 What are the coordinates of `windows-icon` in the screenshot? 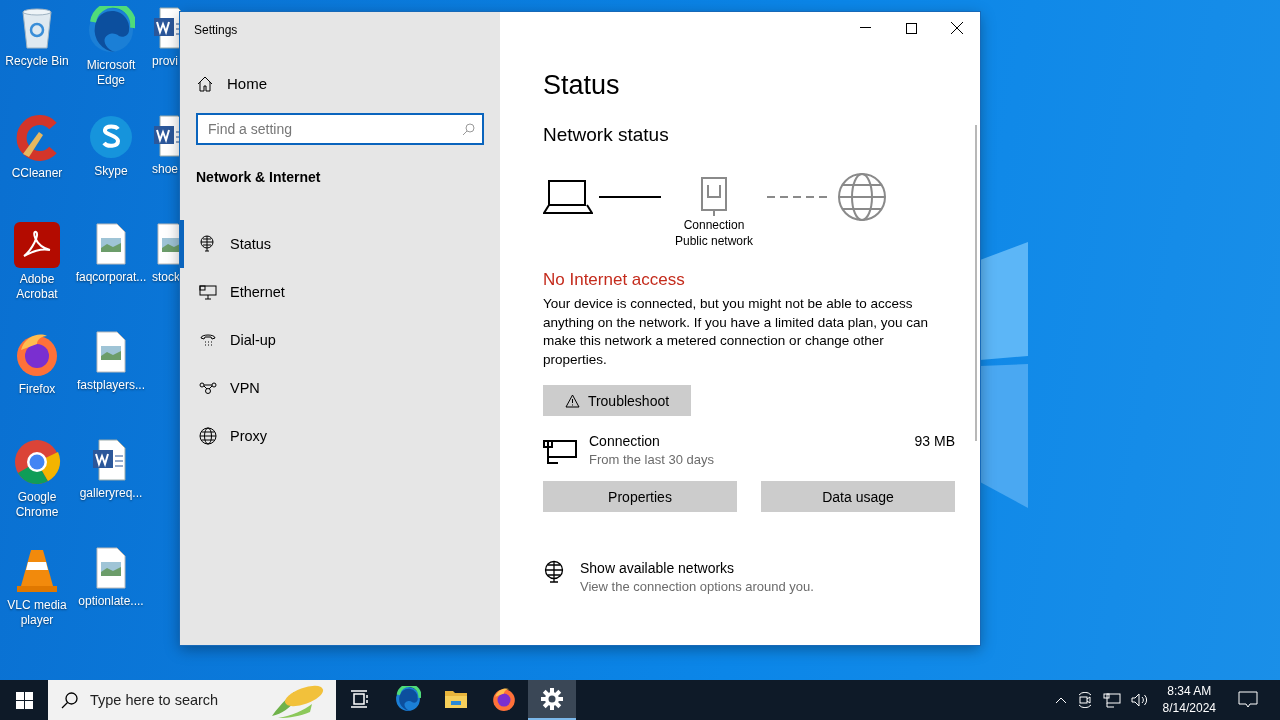 It's located at (24, 700).